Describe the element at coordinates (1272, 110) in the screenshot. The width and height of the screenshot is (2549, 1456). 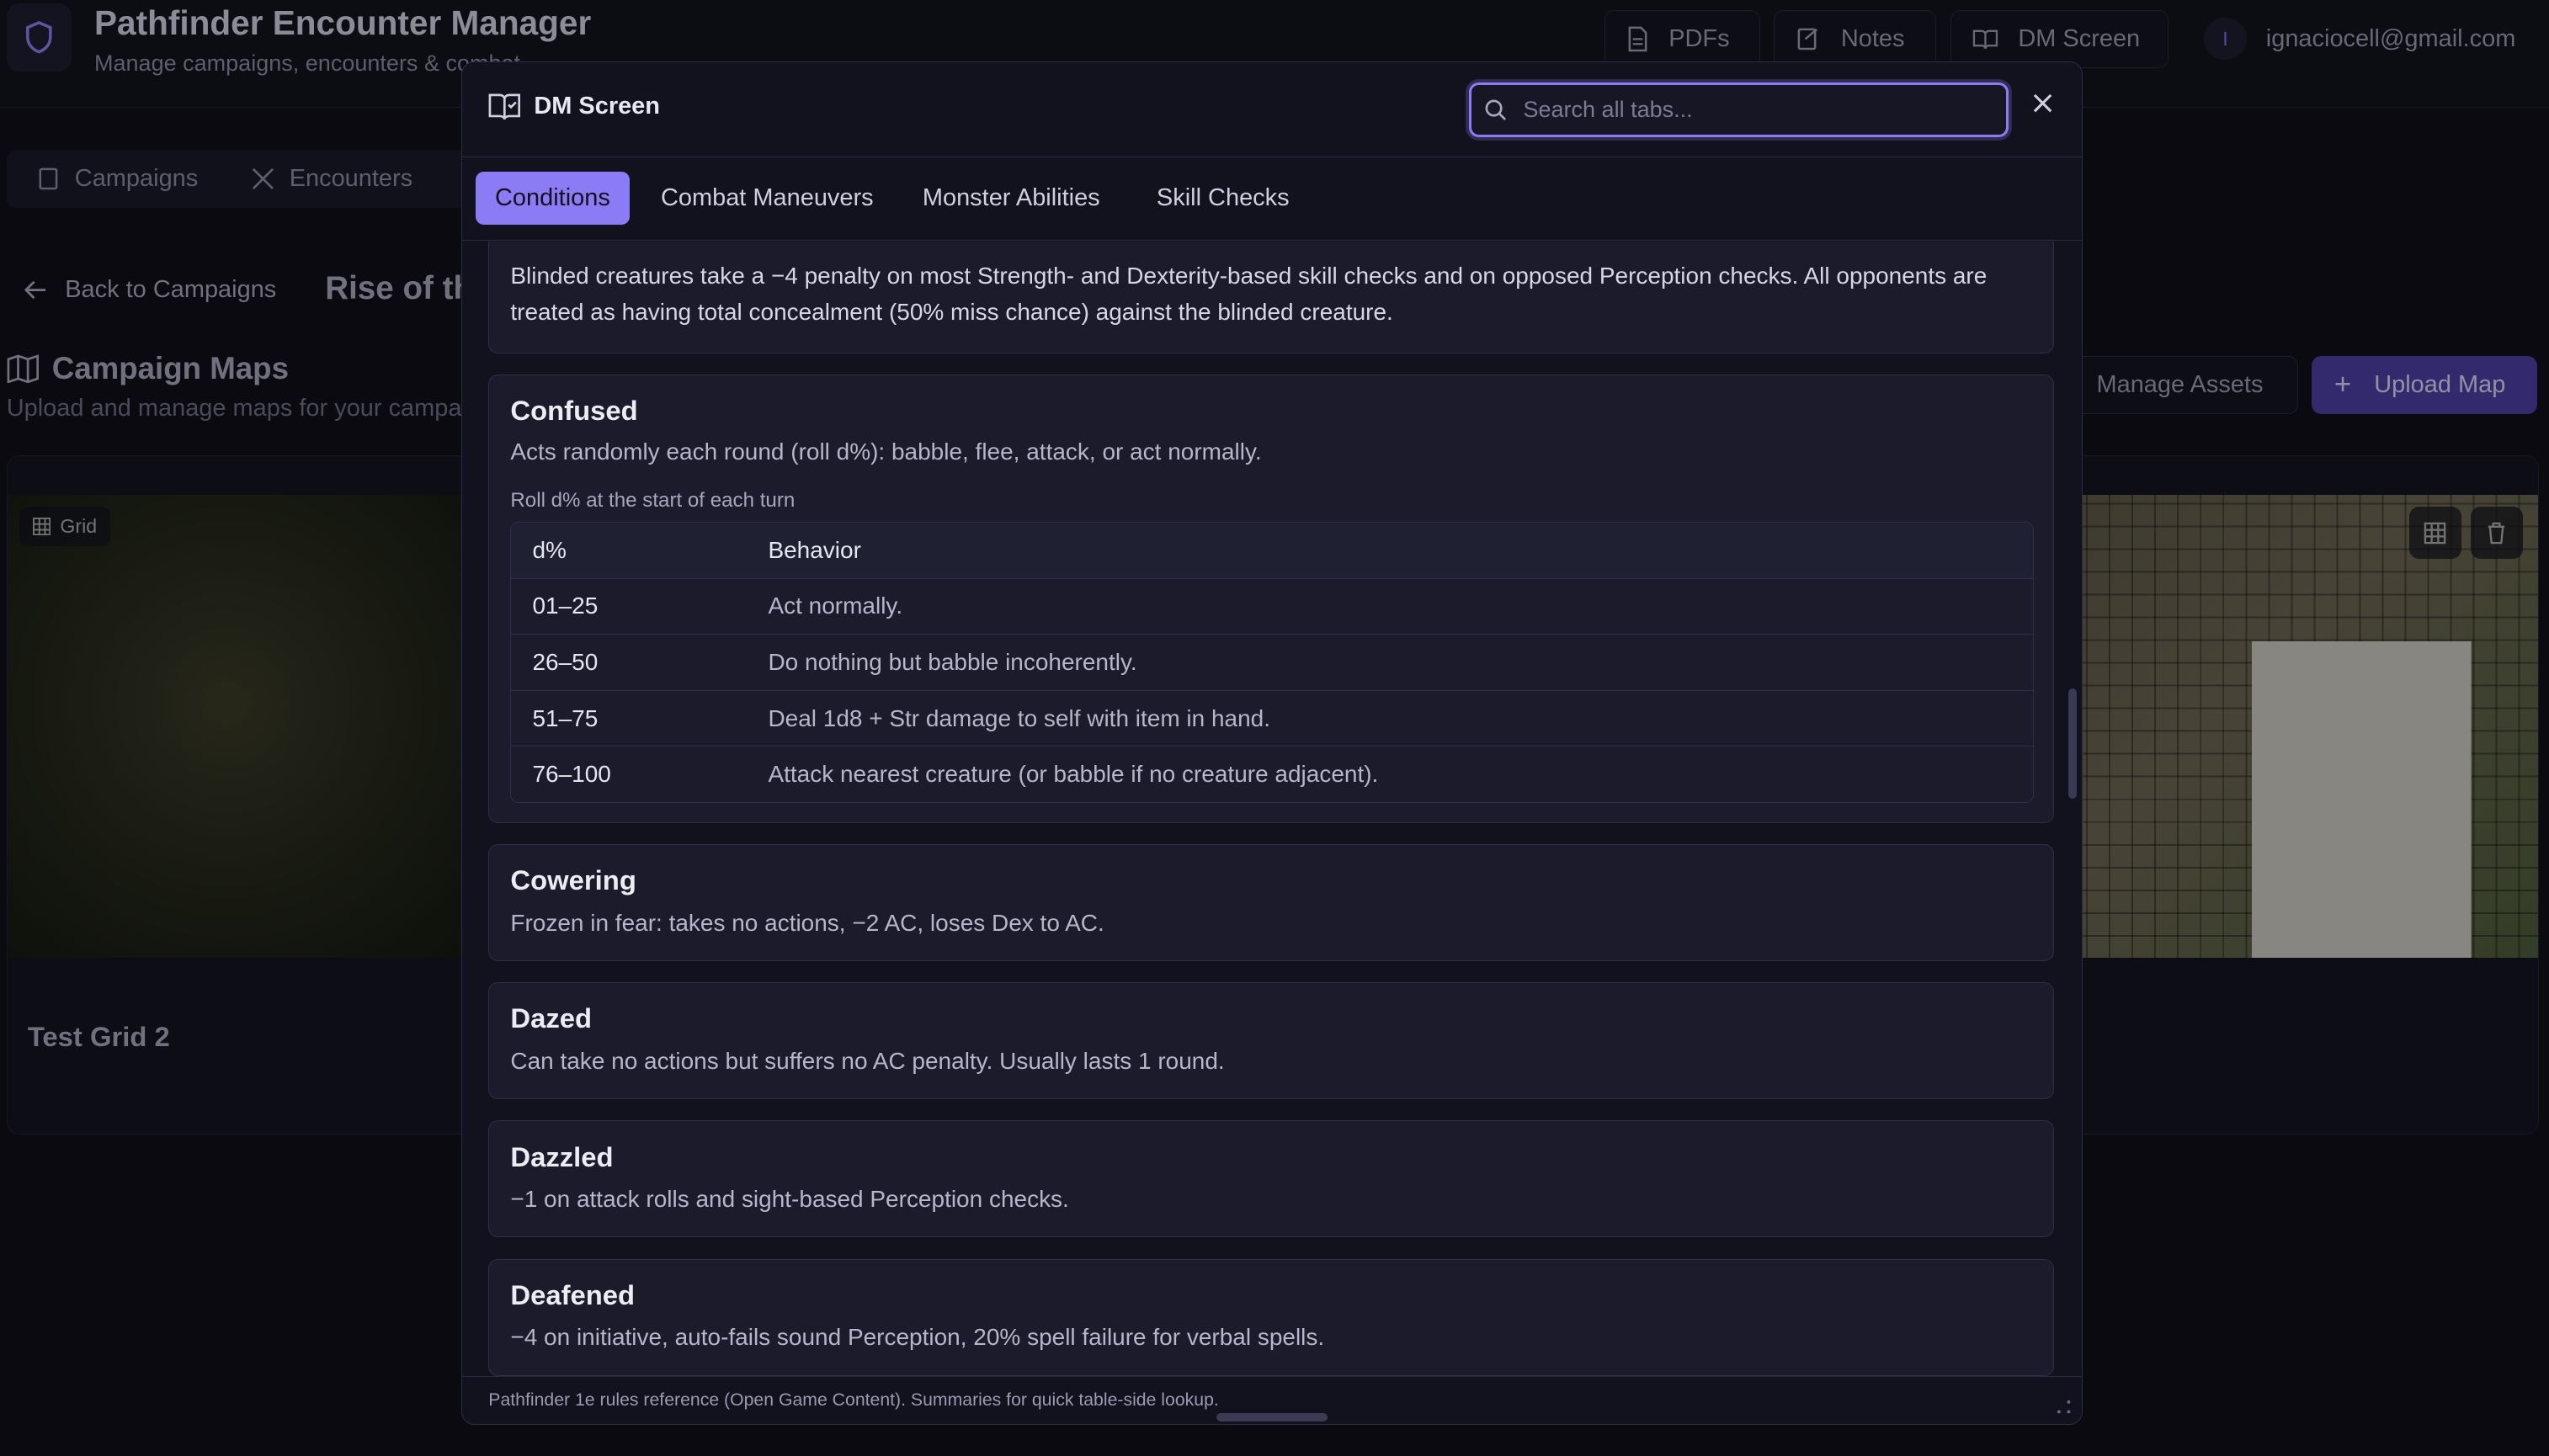
I see `modal-header: DM Screen` at that location.